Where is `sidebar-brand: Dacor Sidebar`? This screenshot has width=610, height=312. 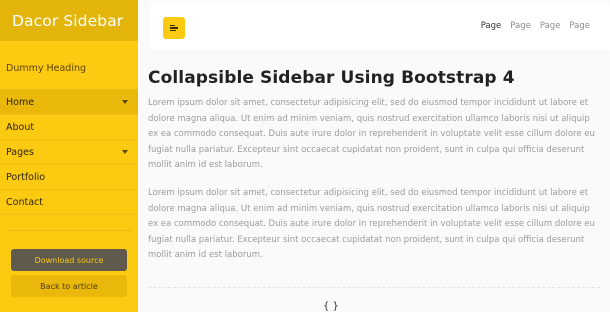 sidebar-brand: Dacor Sidebar is located at coordinates (69, 20).